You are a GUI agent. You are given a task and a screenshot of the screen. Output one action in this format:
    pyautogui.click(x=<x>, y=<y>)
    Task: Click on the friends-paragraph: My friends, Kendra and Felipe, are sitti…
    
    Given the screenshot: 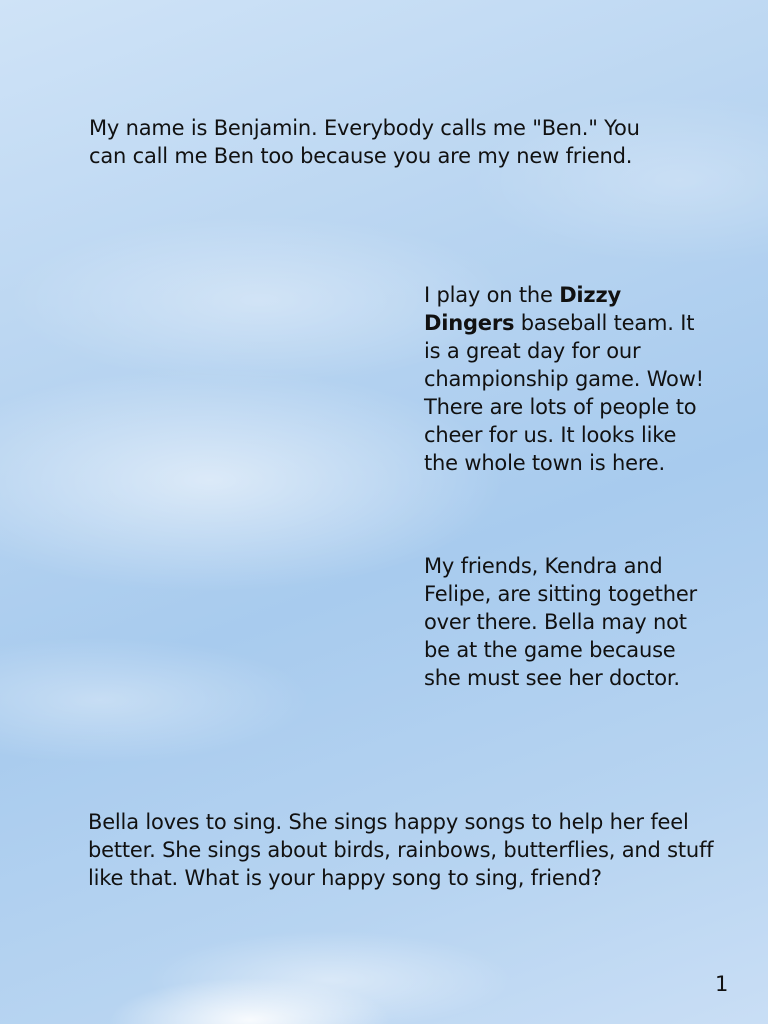 What is the action you would take?
    pyautogui.click(x=560, y=622)
    